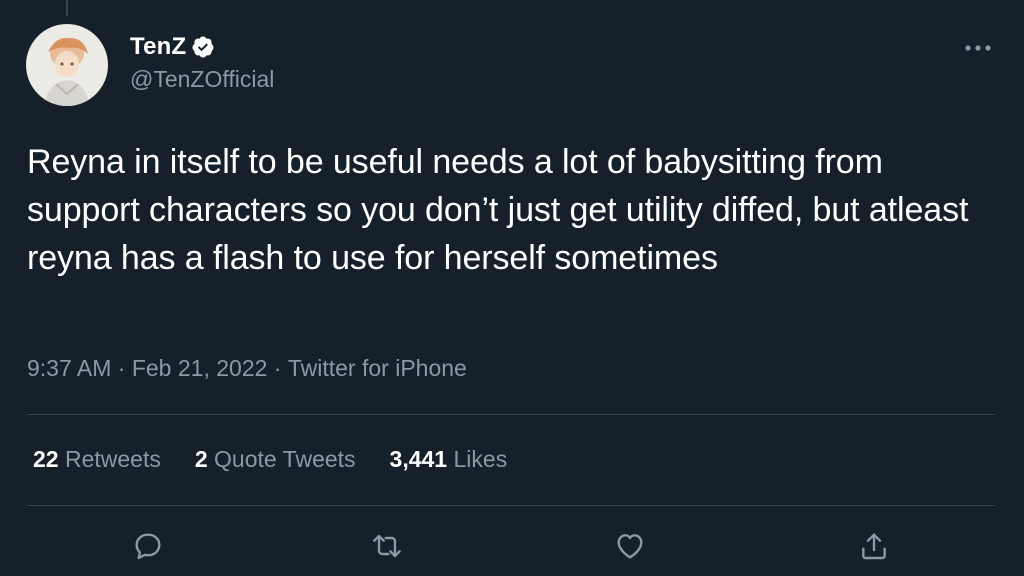 The height and width of the screenshot is (576, 1024). I want to click on likes-label: Likes, so click(480, 459).